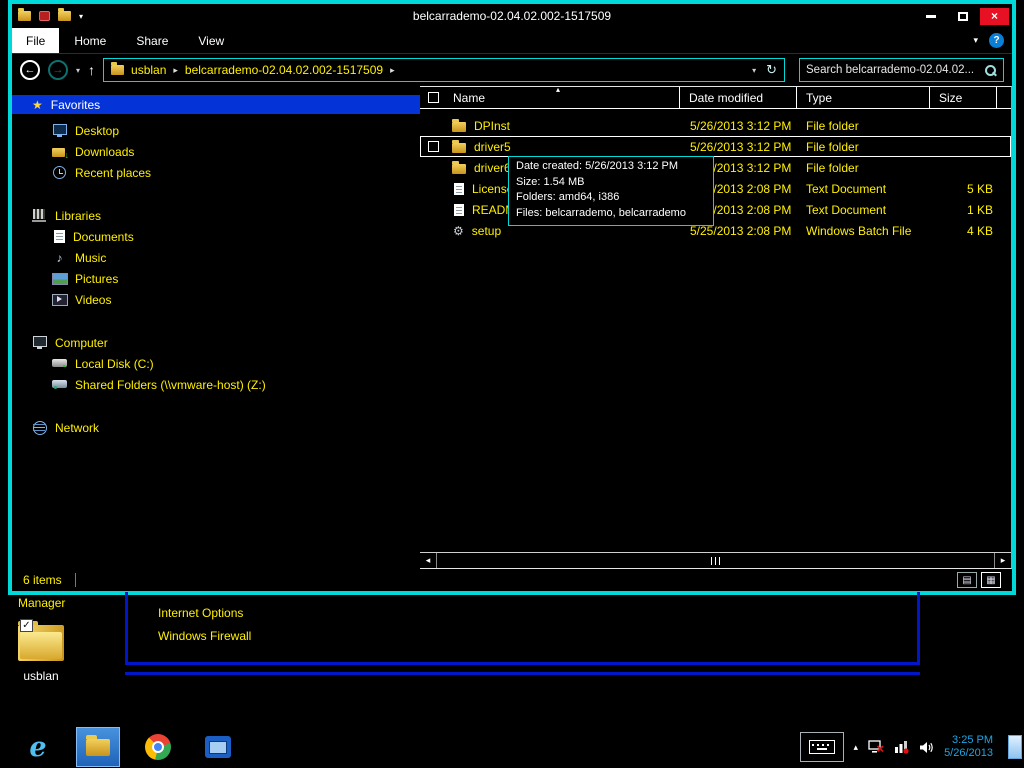 This screenshot has height=768, width=1024. What do you see at coordinates (216, 104) in the screenshot?
I see `sidebar-item-favorites: ★ Favorites` at bounding box center [216, 104].